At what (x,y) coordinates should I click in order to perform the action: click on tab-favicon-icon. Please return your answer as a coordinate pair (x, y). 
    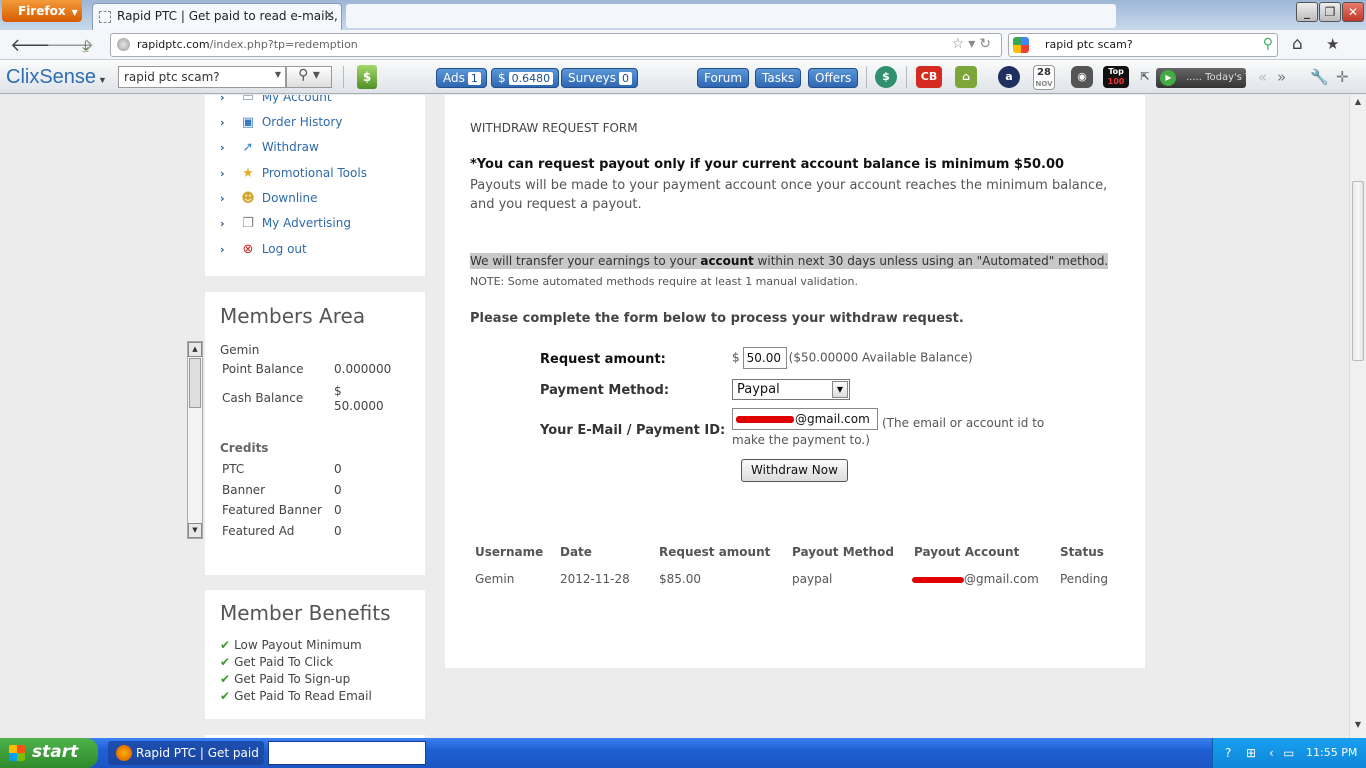
    Looking at the image, I should click on (105, 17).